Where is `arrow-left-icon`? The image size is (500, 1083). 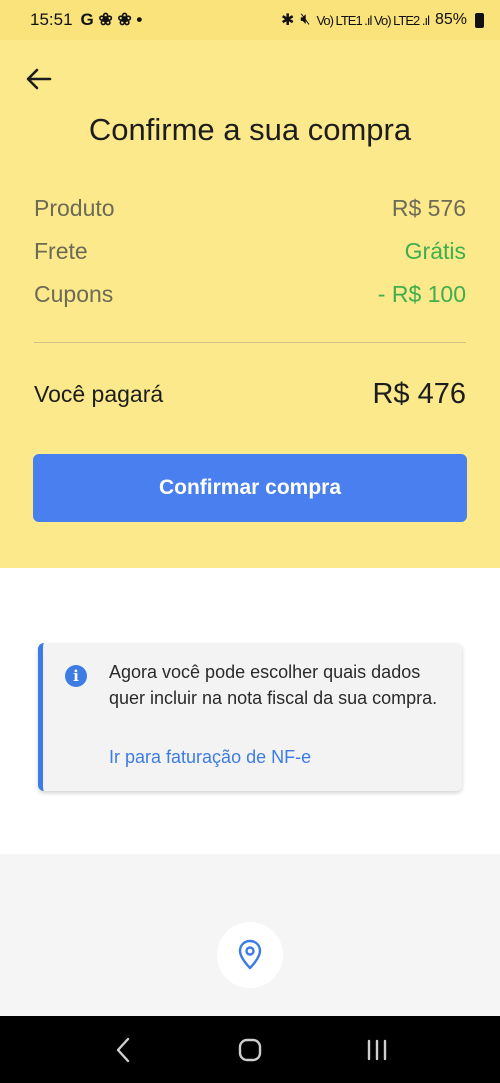 arrow-left-icon is located at coordinates (39, 79).